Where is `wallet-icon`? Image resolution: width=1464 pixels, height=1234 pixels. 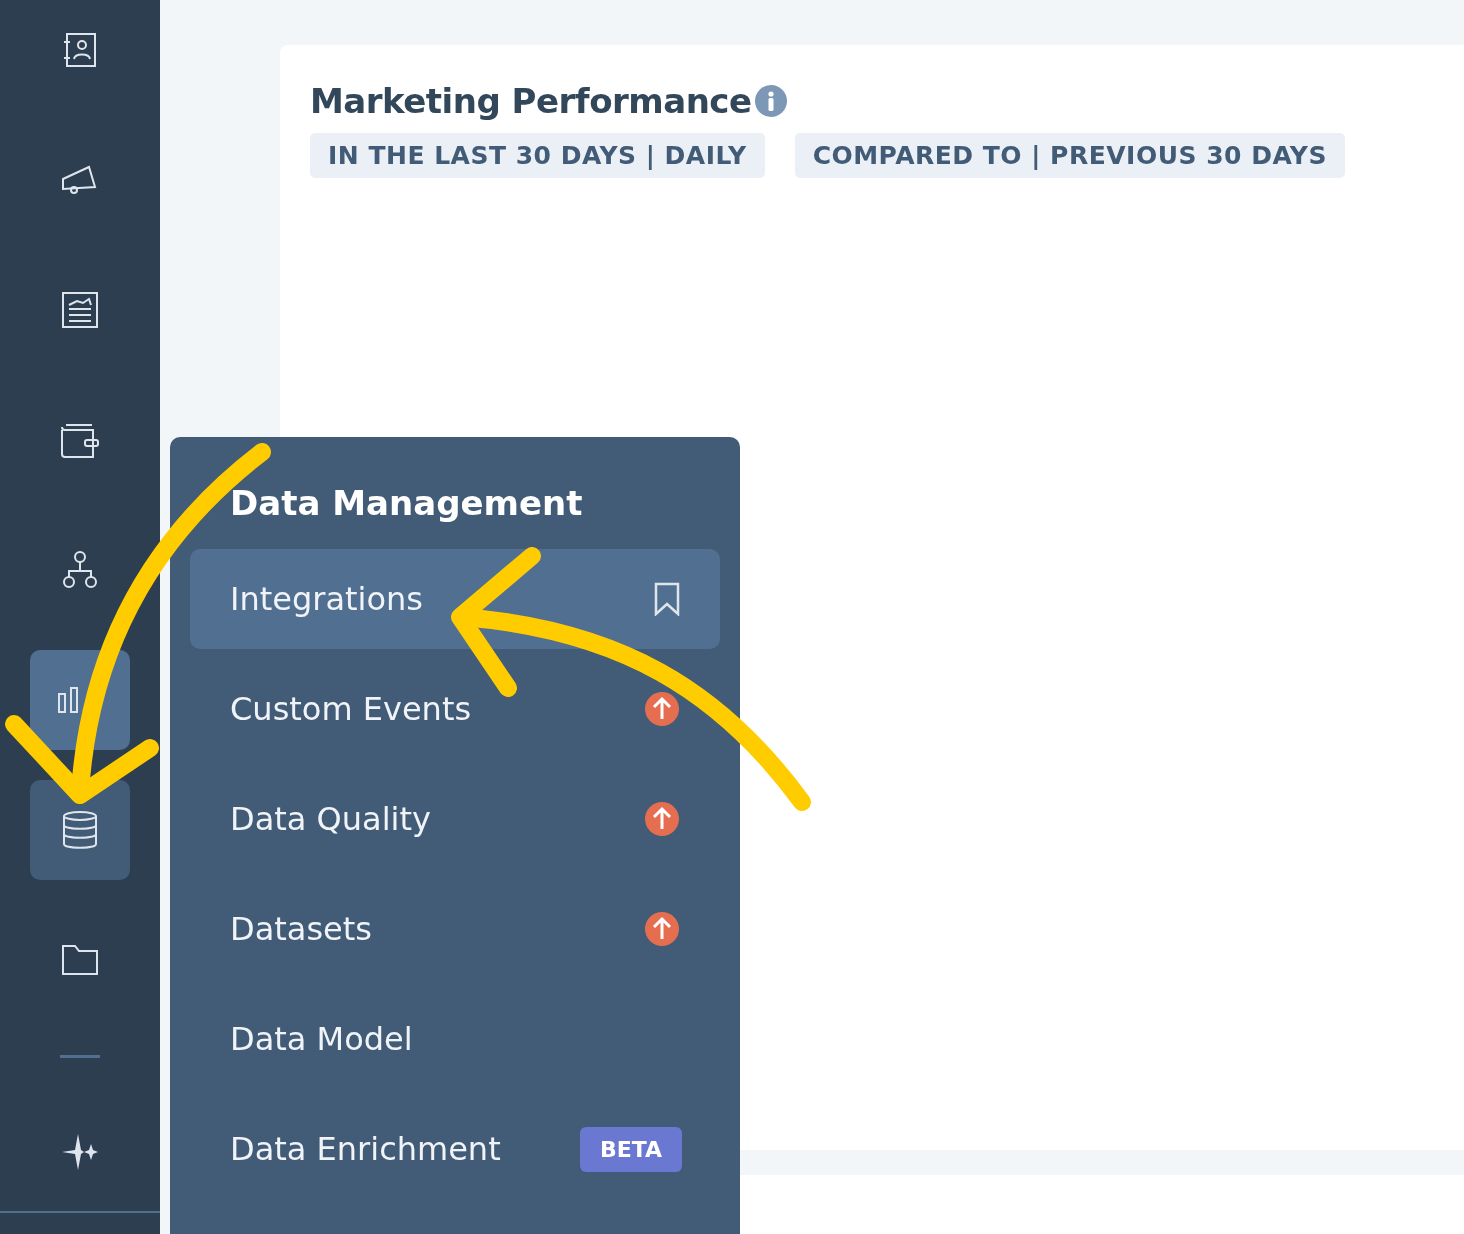 wallet-icon is located at coordinates (80, 440).